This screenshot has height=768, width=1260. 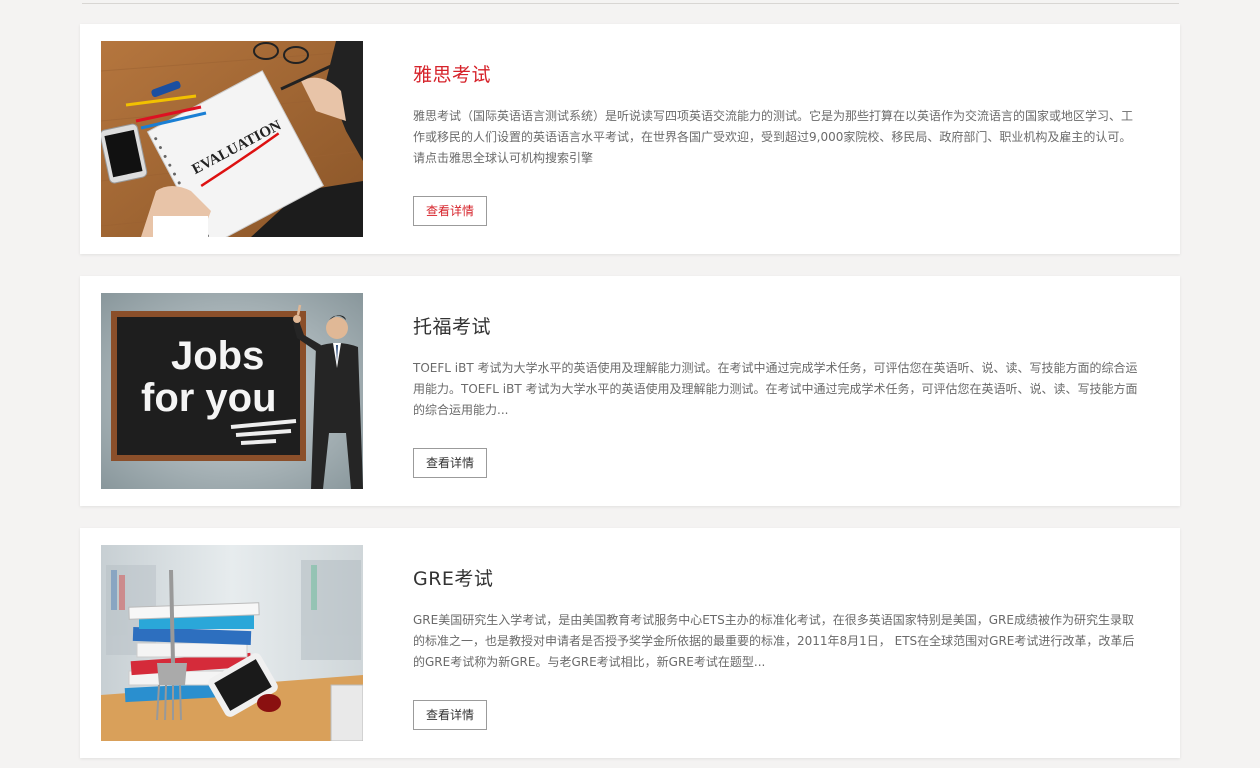 I want to click on exam-title: GRE考试, so click(x=453, y=577).